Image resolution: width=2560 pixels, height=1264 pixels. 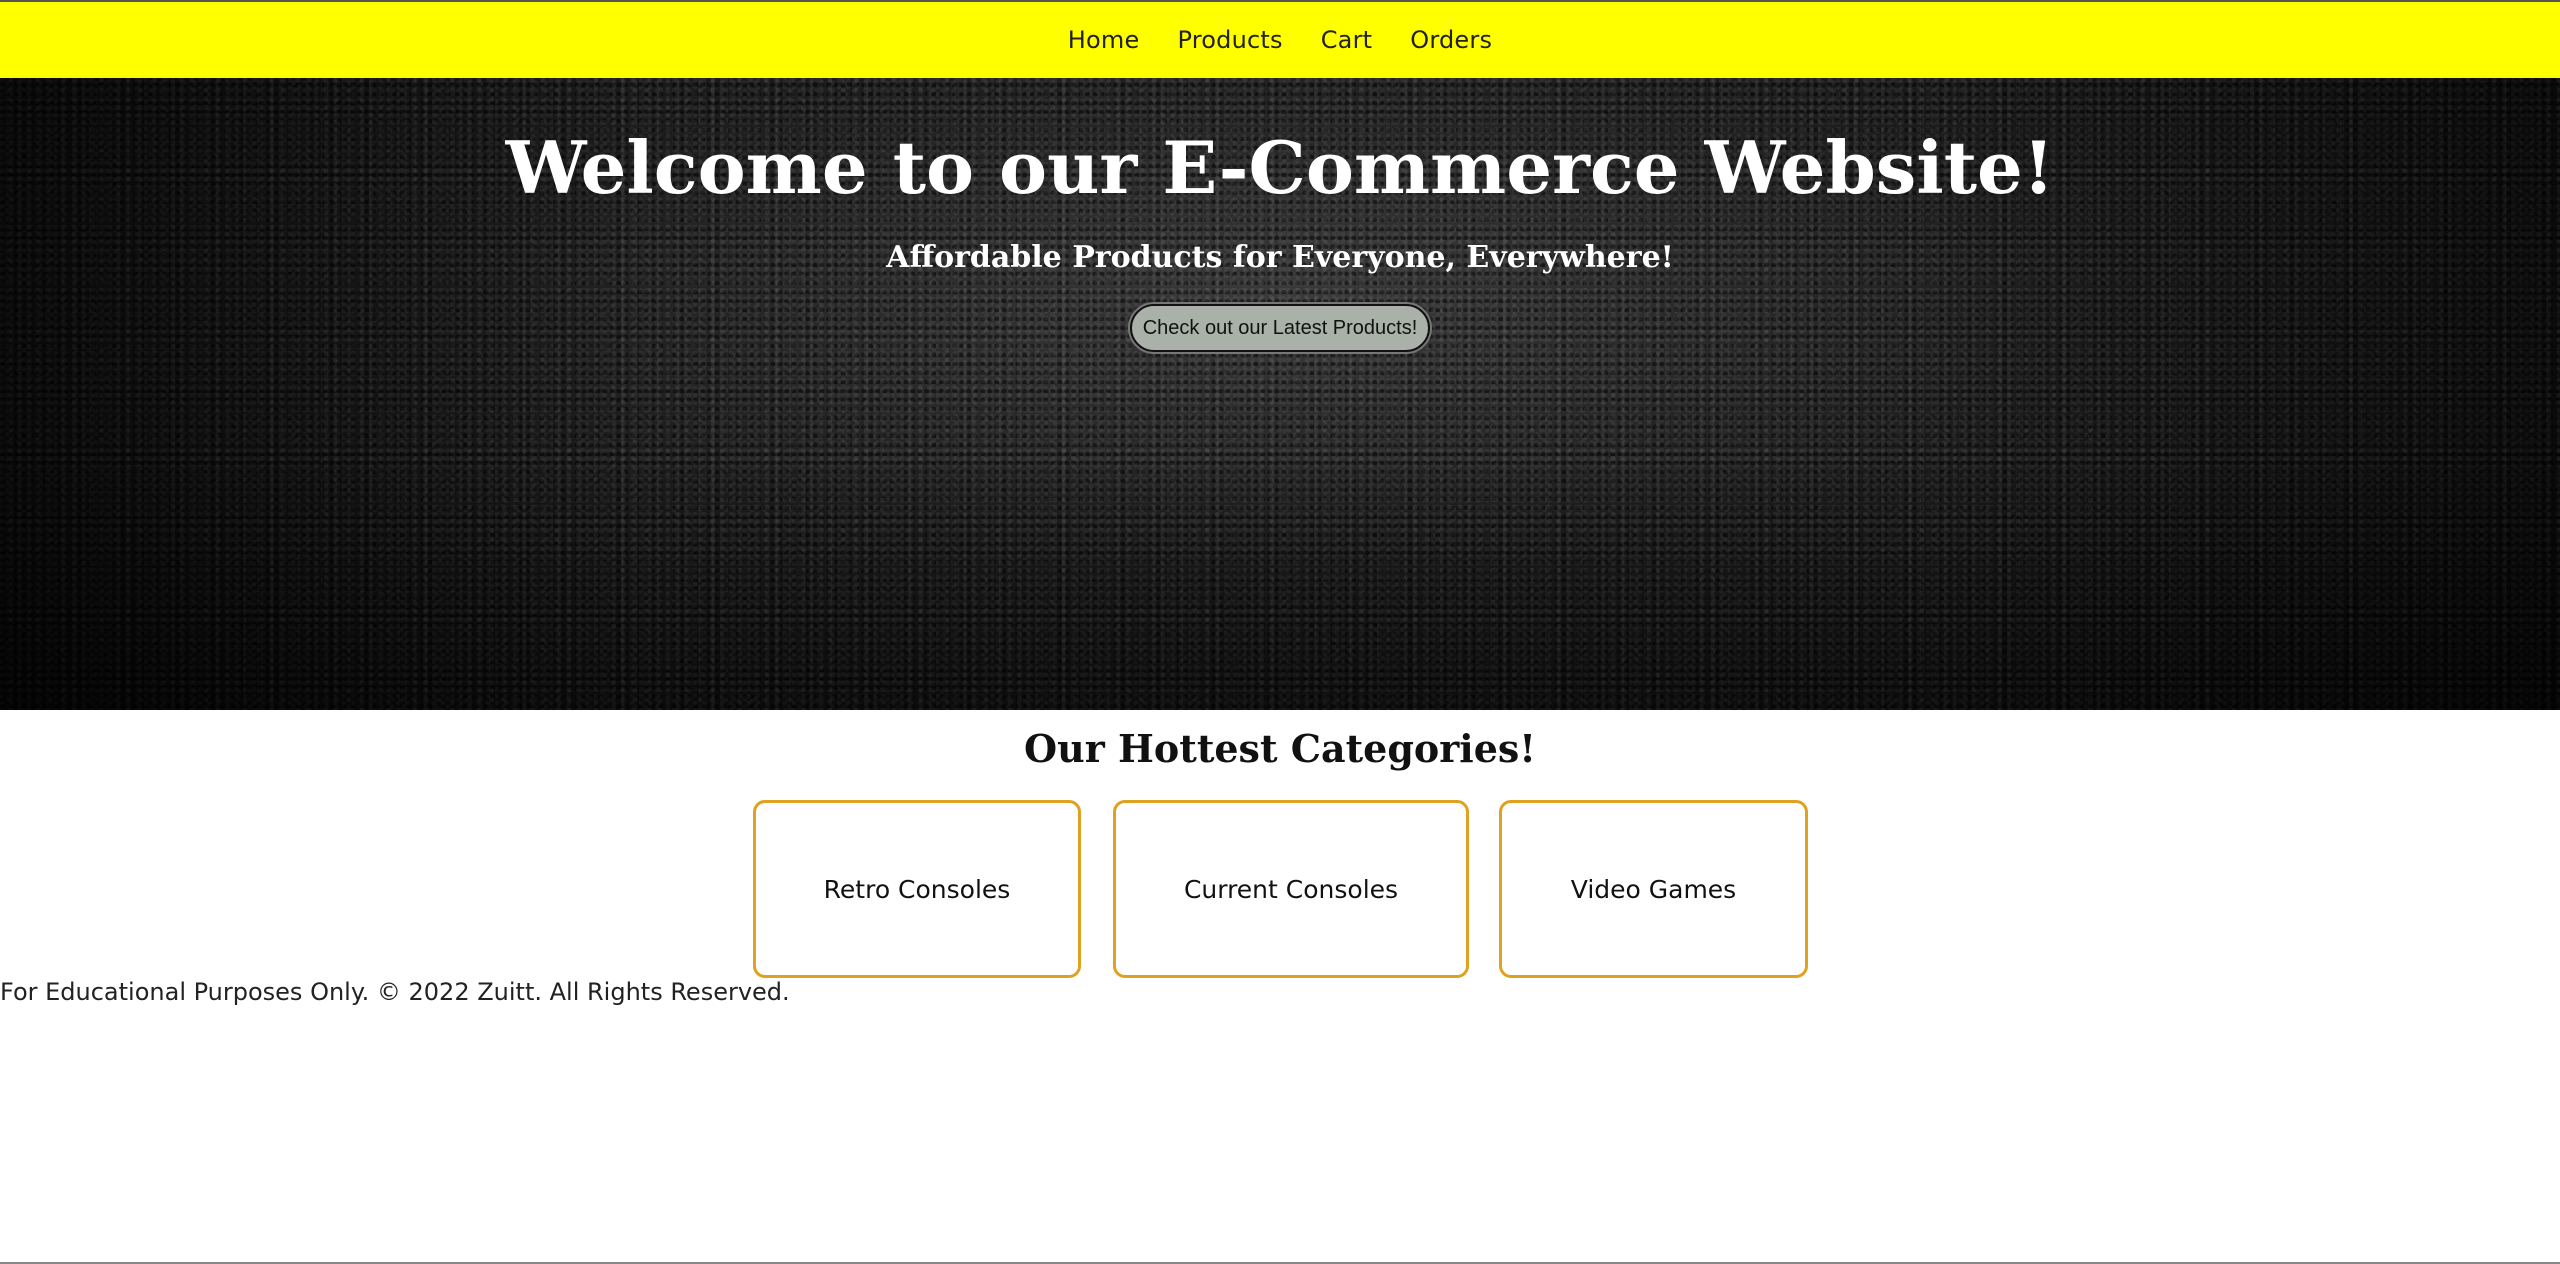 What do you see at coordinates (1347, 40) in the screenshot?
I see `nav-link-cart: Cart` at bounding box center [1347, 40].